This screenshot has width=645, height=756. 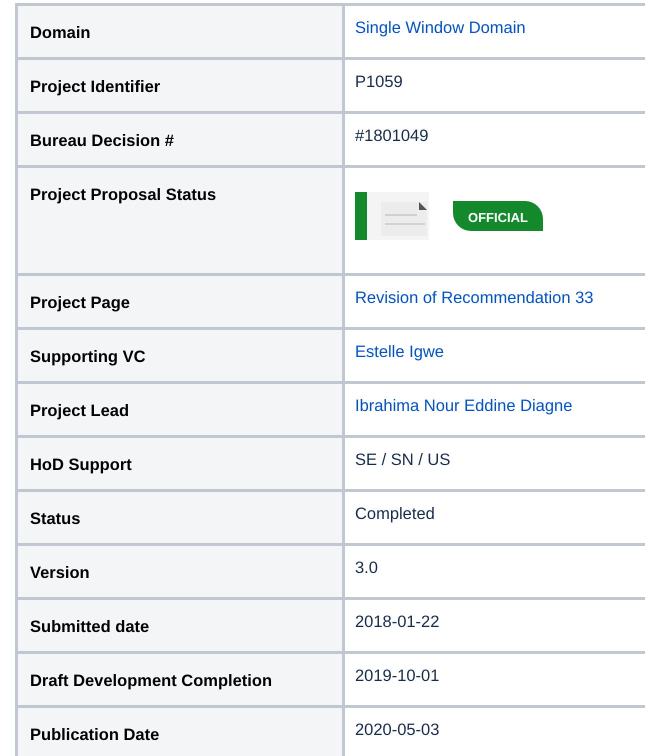 What do you see at coordinates (88, 357) in the screenshot?
I see `row-label: Supporting VC` at bounding box center [88, 357].